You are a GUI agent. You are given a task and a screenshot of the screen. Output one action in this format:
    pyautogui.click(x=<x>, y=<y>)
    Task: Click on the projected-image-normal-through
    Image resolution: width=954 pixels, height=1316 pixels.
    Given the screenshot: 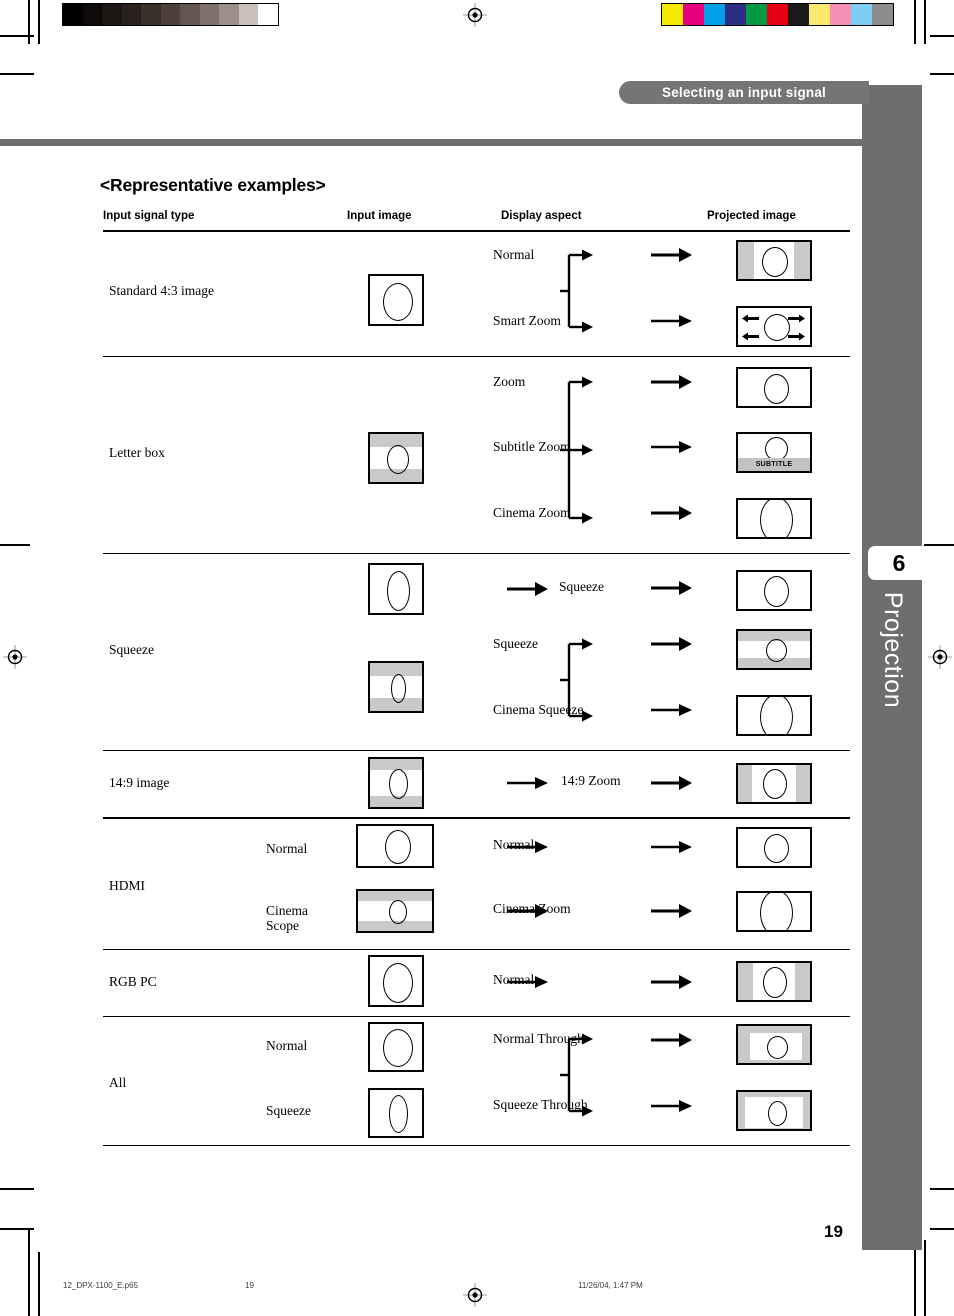 What is the action you would take?
    pyautogui.click(x=774, y=1044)
    